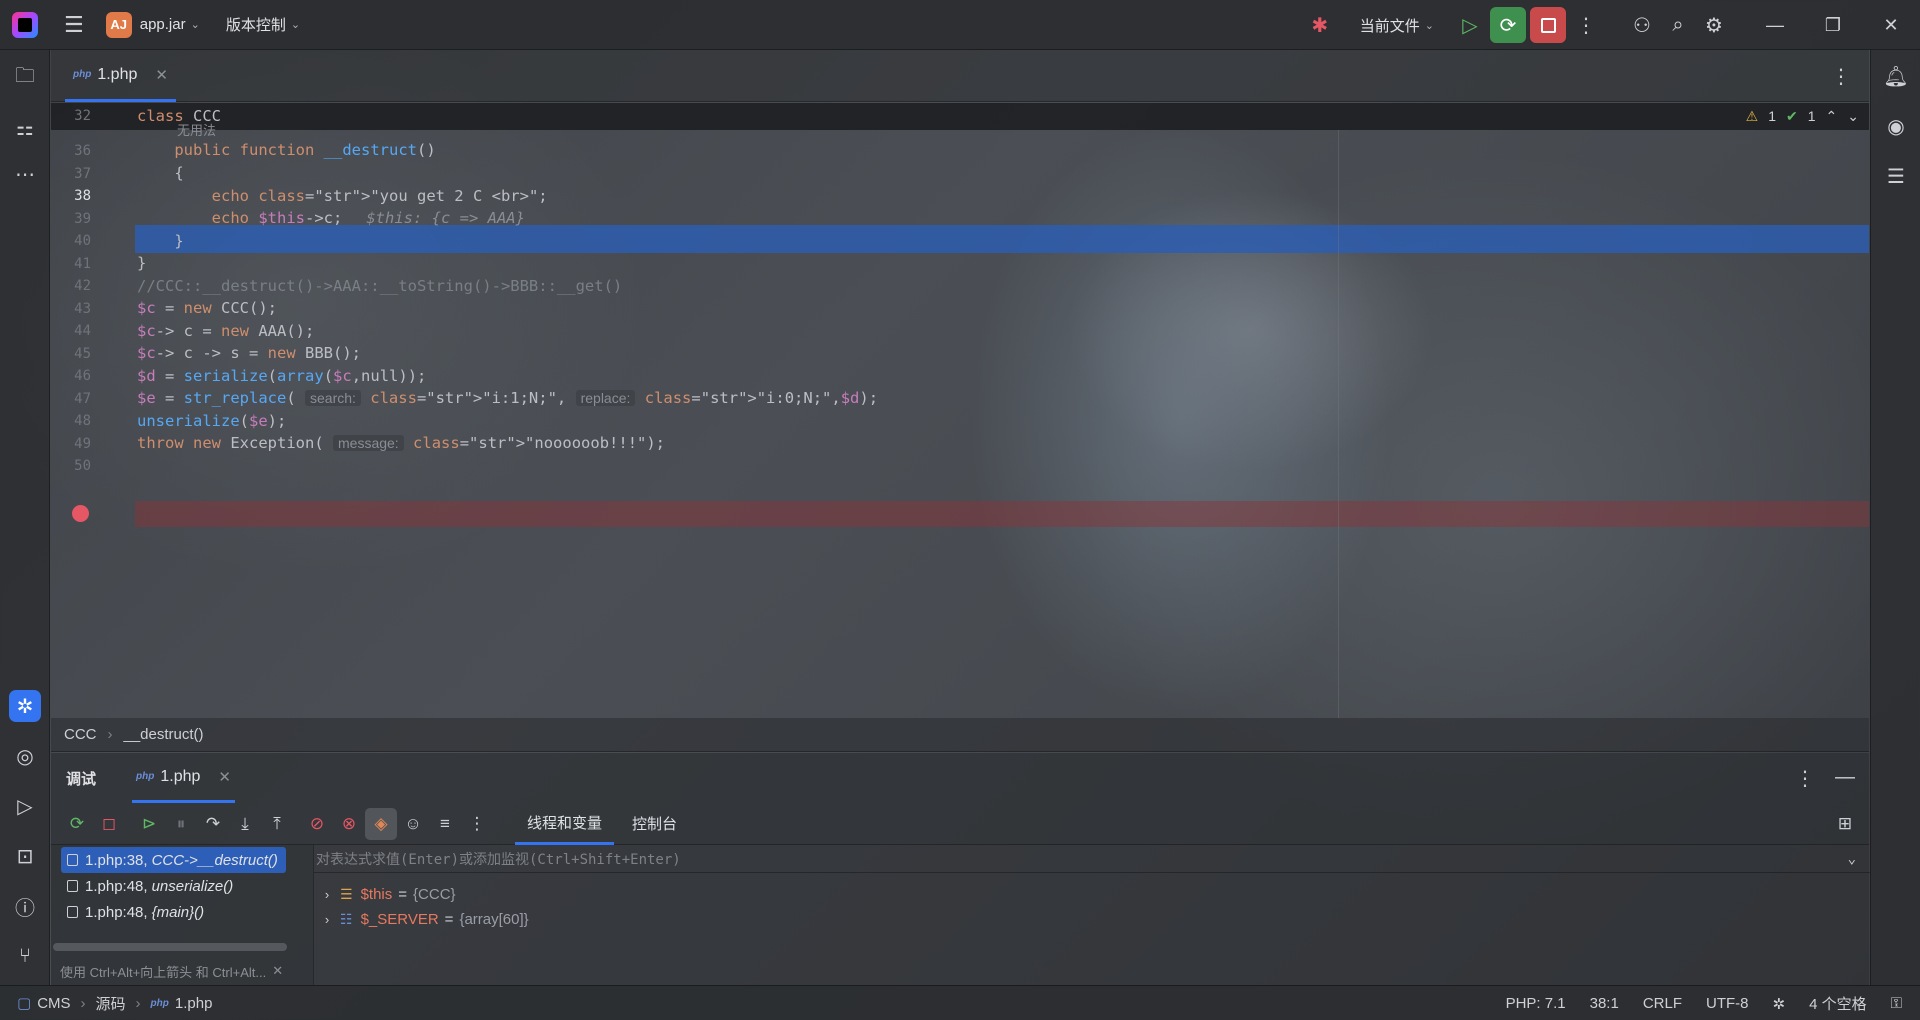 The image size is (1920, 1020). Describe the element at coordinates (286, 150) in the screenshot. I see `code-line: public function __destruct()` at that location.